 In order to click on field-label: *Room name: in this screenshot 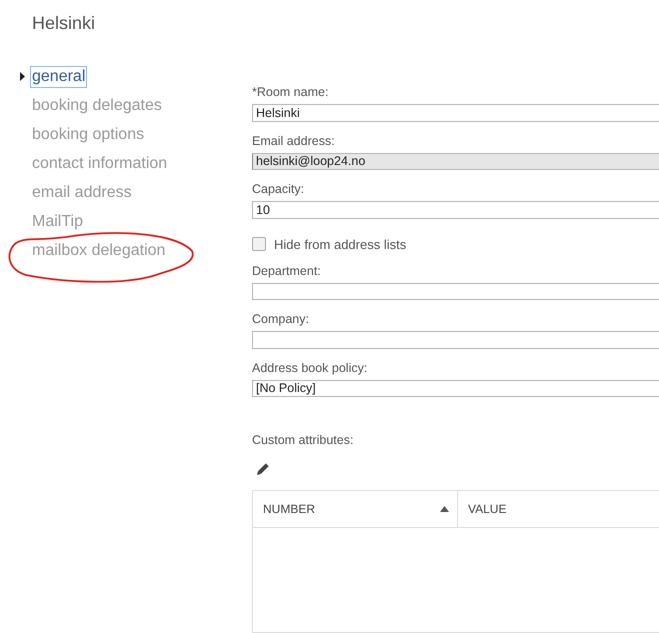, I will do `click(291, 92)`.